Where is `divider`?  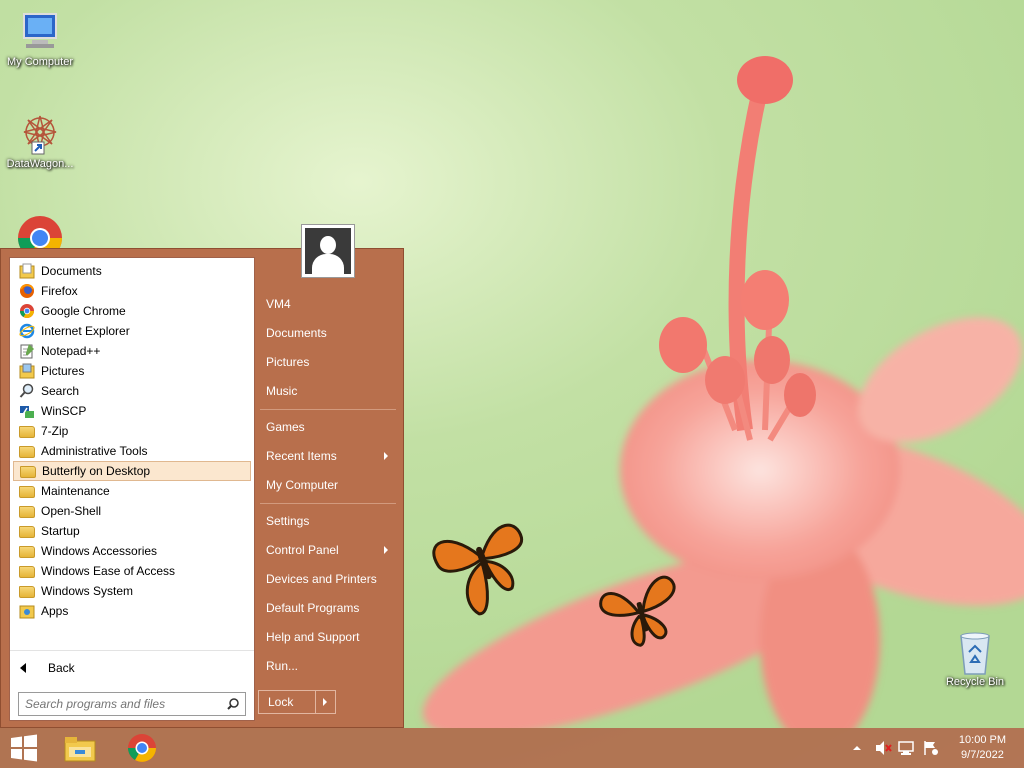 divider is located at coordinates (132, 650).